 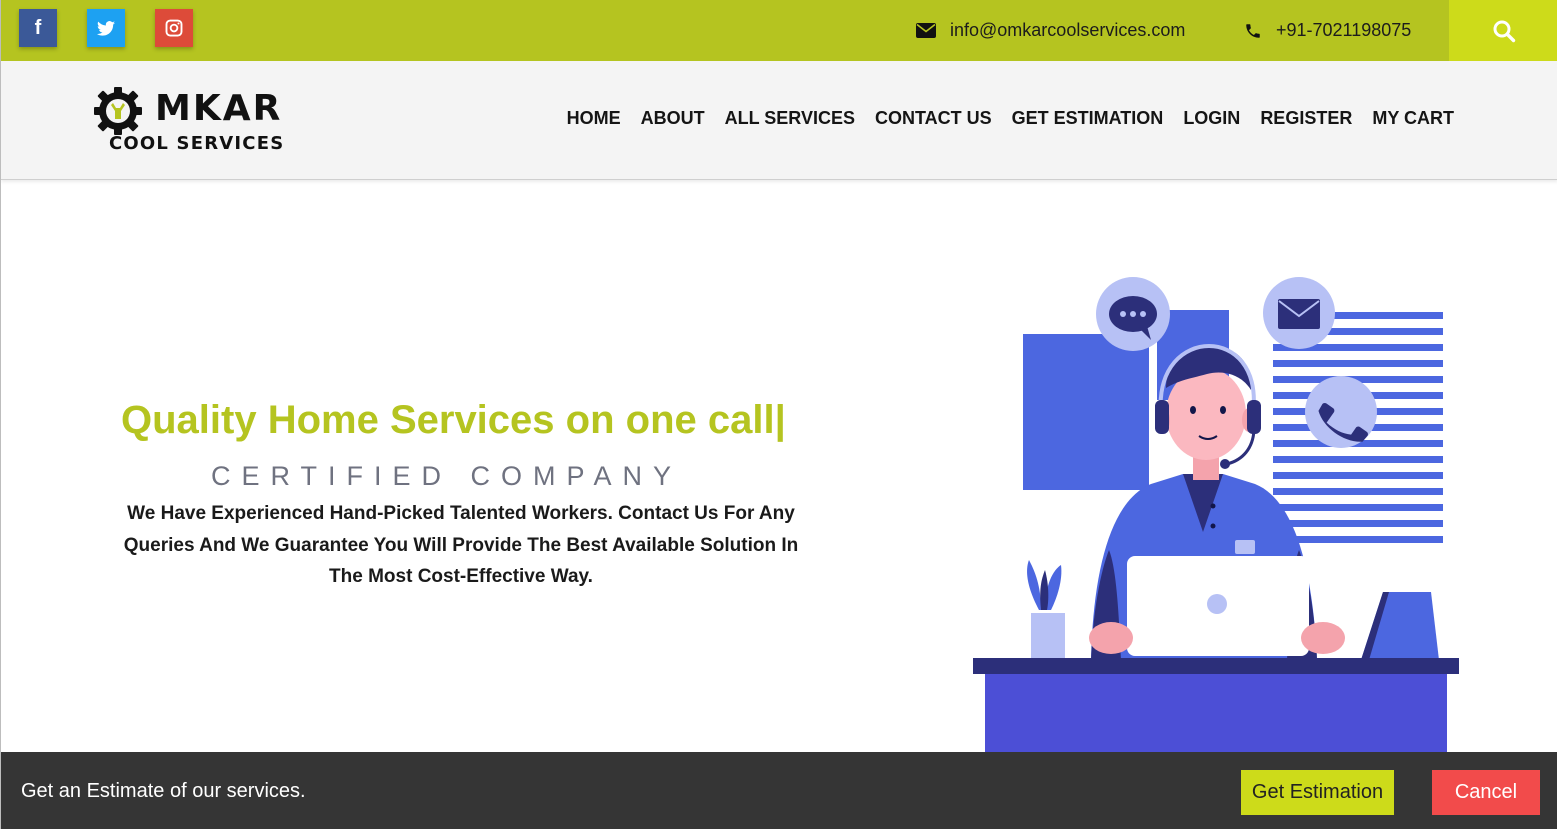 I want to click on facebook-icon: f, so click(x=38, y=28).